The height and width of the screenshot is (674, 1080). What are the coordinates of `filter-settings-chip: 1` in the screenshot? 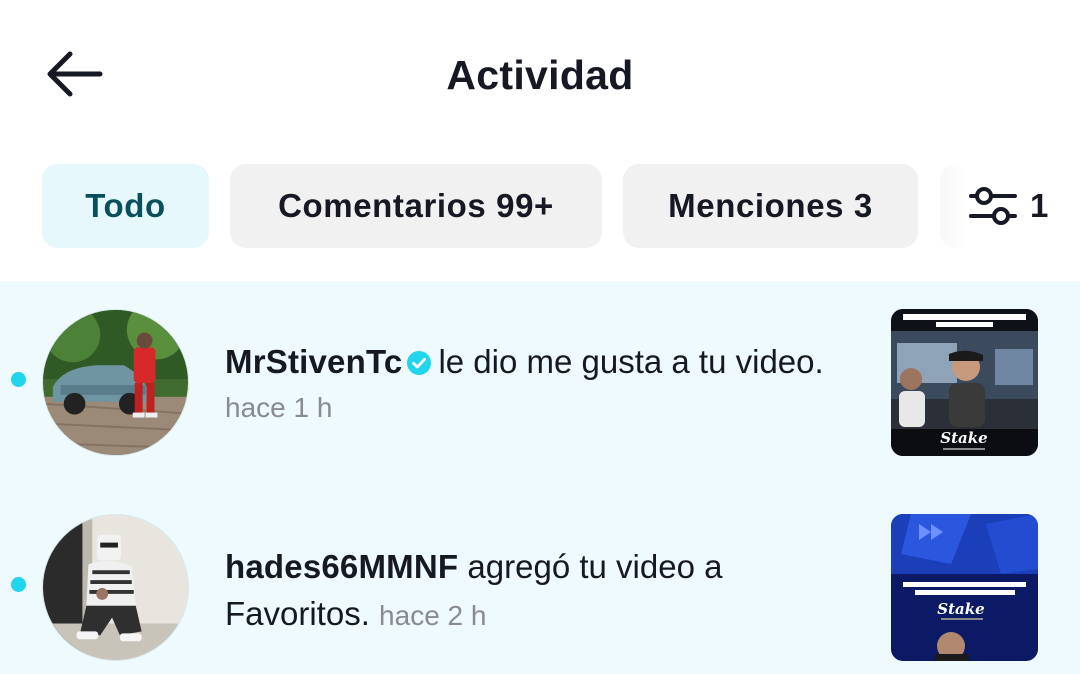 It's located at (1010, 206).